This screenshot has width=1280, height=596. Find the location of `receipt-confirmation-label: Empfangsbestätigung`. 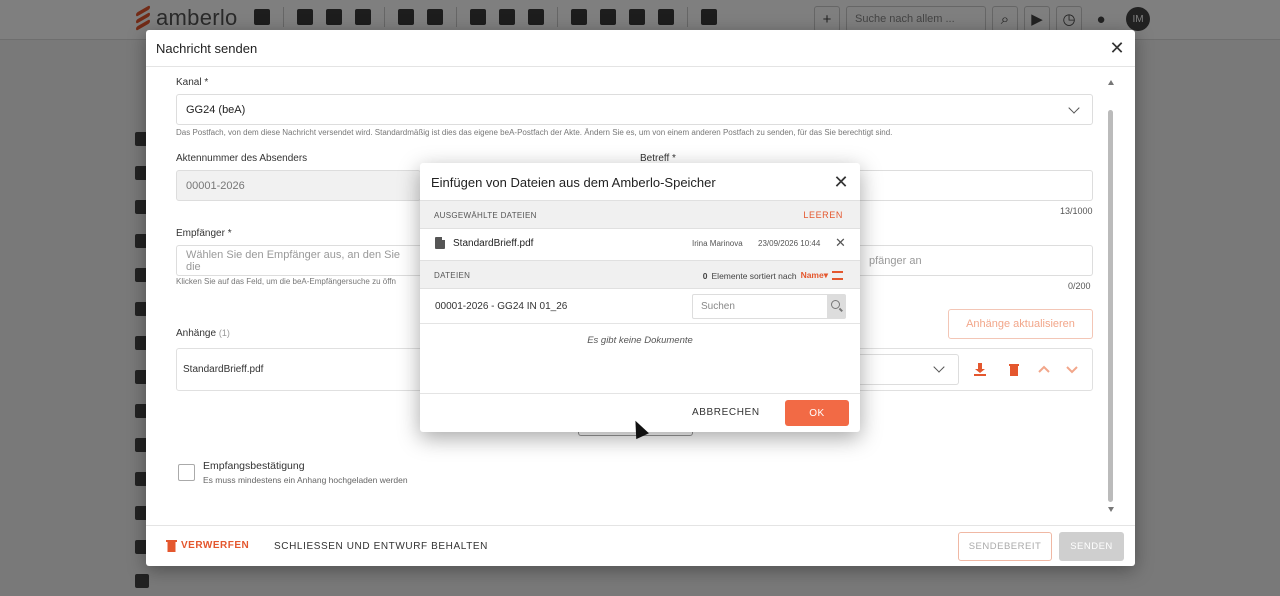

receipt-confirmation-label: Empfangsbestätigung is located at coordinates (254, 466).